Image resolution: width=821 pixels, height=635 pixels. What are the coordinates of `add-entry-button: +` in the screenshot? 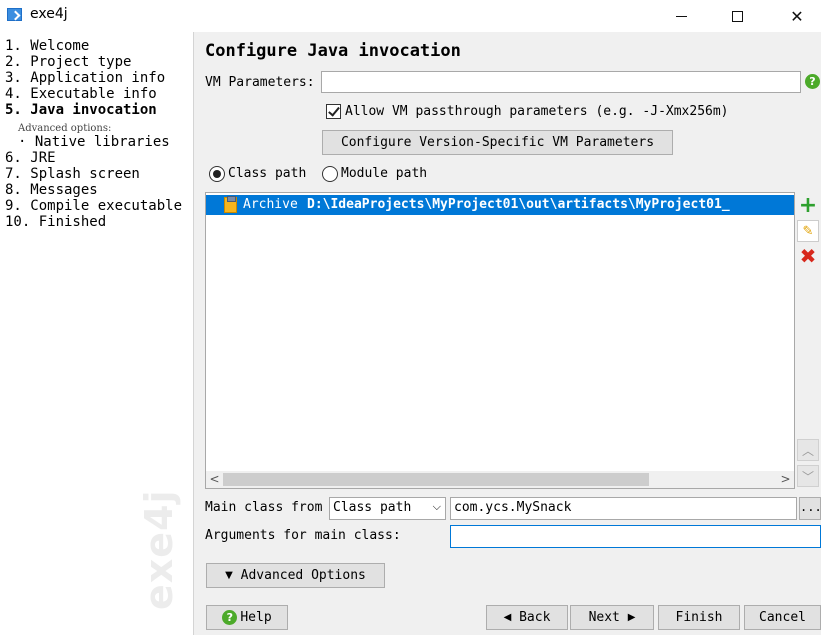 It's located at (808, 205).